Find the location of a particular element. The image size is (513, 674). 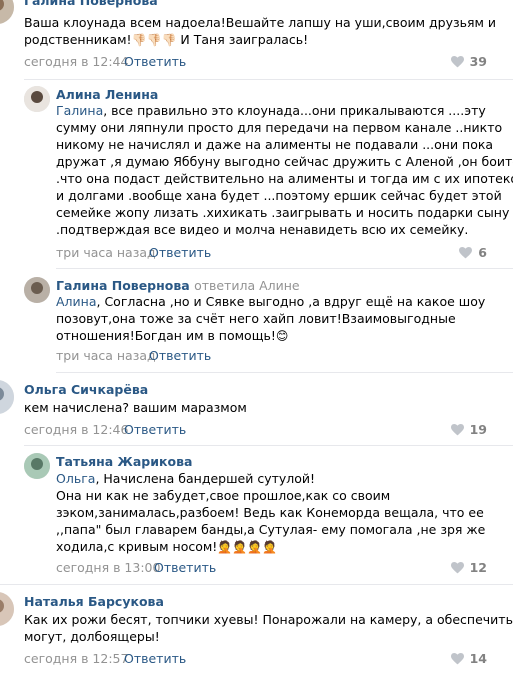

comment-author: Галина Повернова is located at coordinates (91, 4).